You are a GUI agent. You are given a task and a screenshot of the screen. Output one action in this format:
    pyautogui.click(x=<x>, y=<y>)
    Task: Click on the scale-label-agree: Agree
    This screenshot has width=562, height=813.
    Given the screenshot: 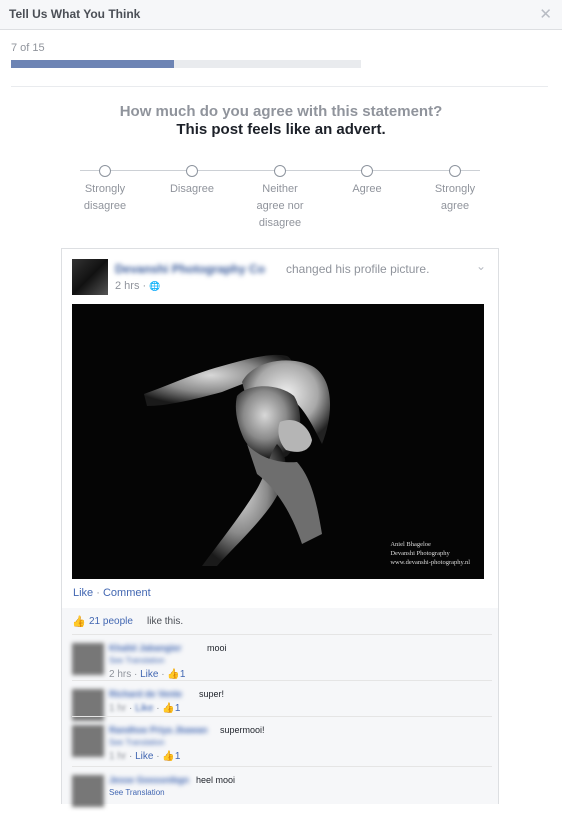 What is the action you would take?
    pyautogui.click(x=367, y=189)
    